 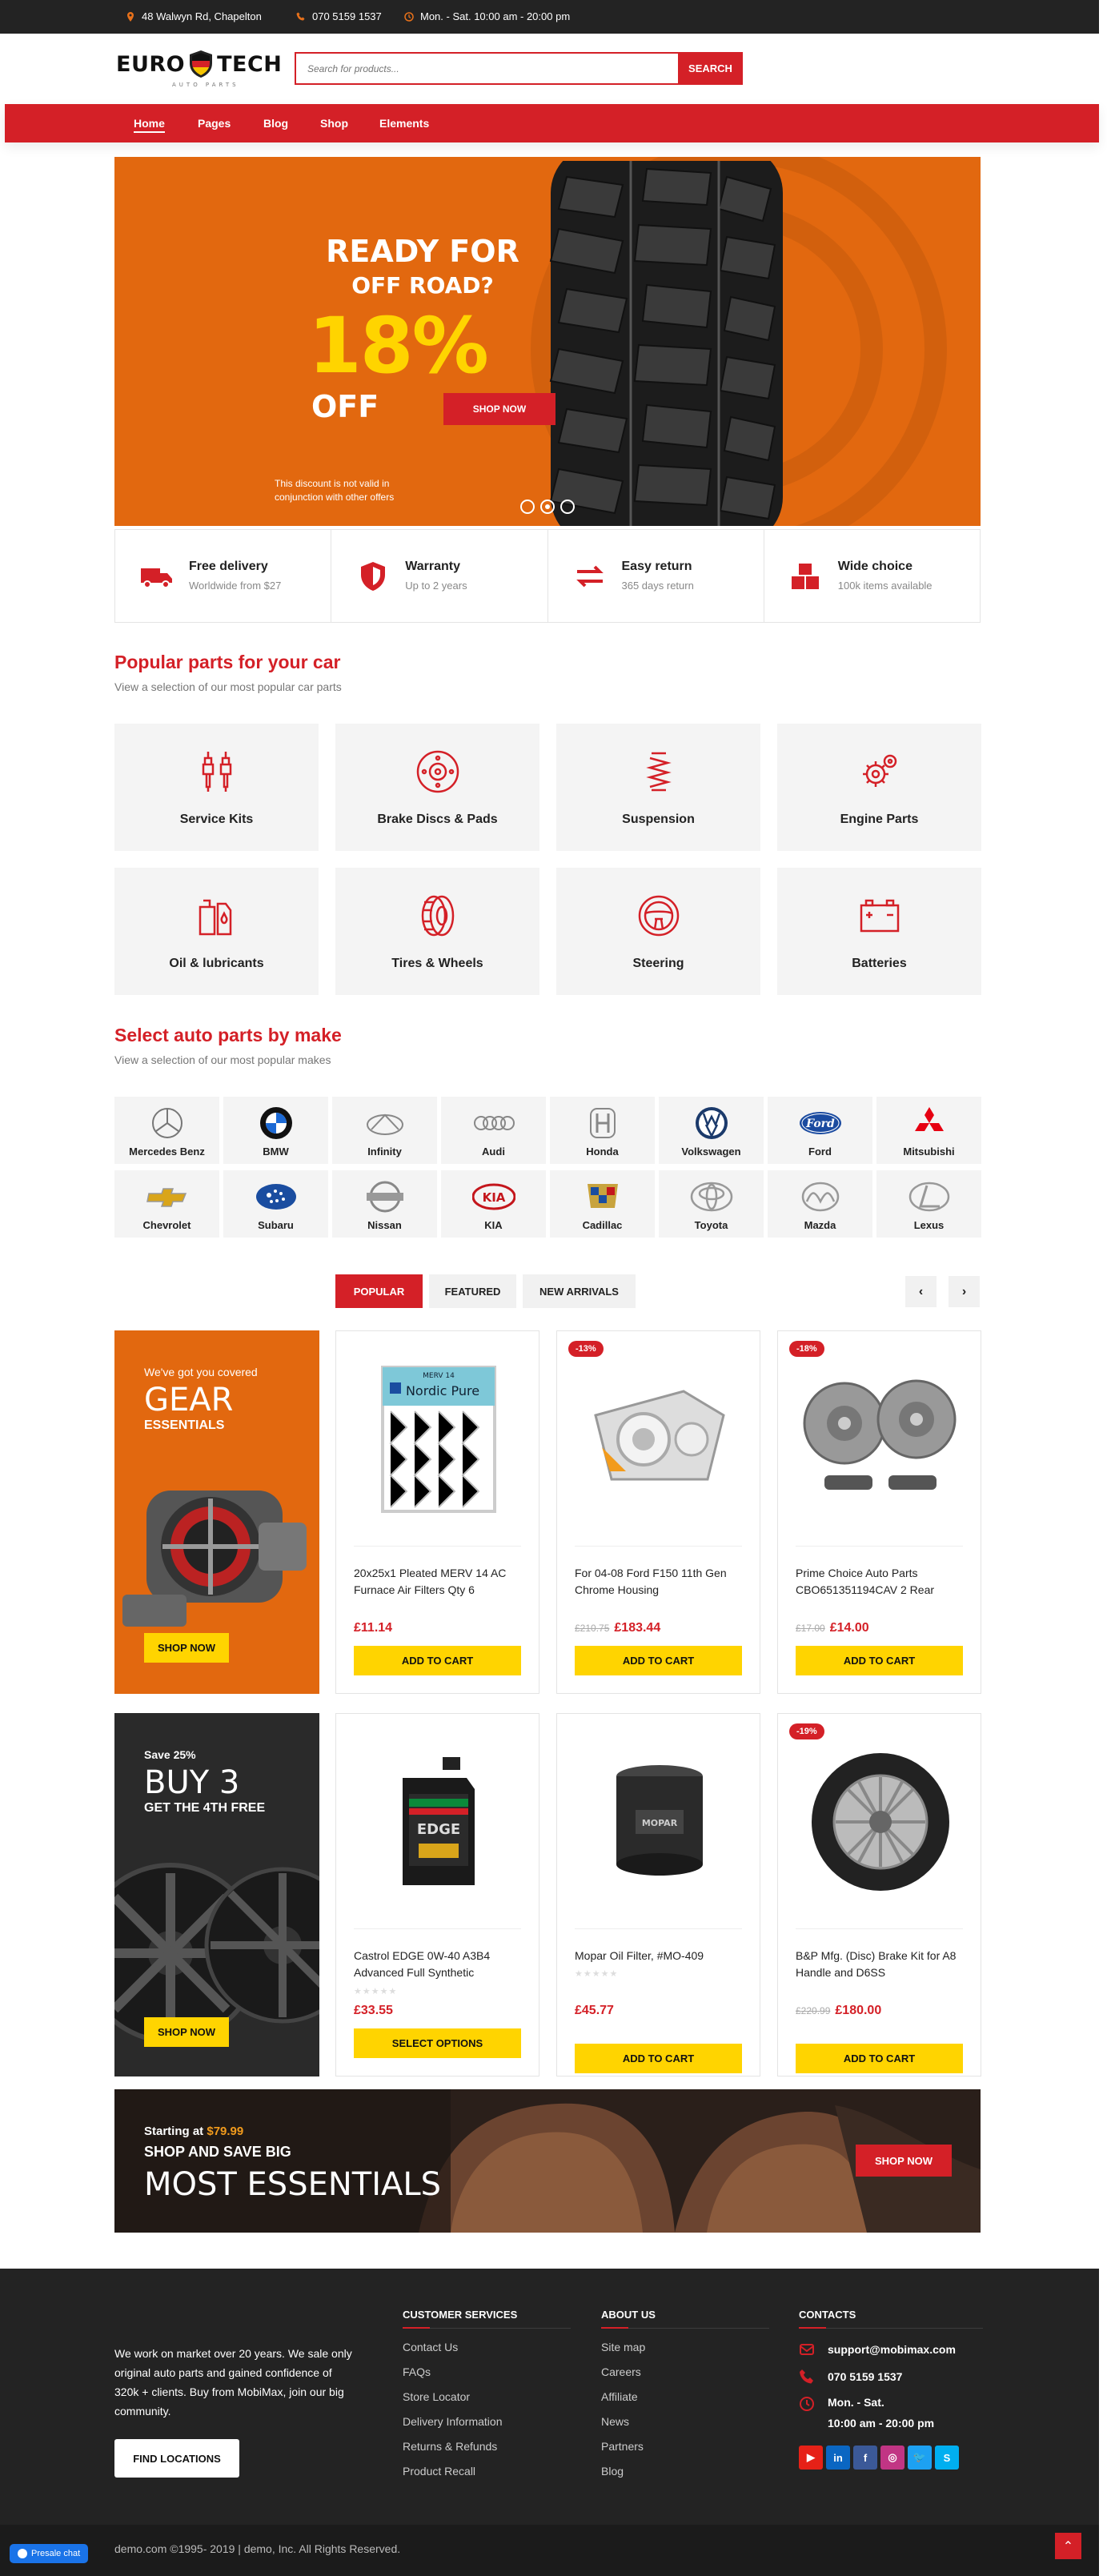 I want to click on footer-phone-text: 070 5159 1537, so click(x=865, y=2377).